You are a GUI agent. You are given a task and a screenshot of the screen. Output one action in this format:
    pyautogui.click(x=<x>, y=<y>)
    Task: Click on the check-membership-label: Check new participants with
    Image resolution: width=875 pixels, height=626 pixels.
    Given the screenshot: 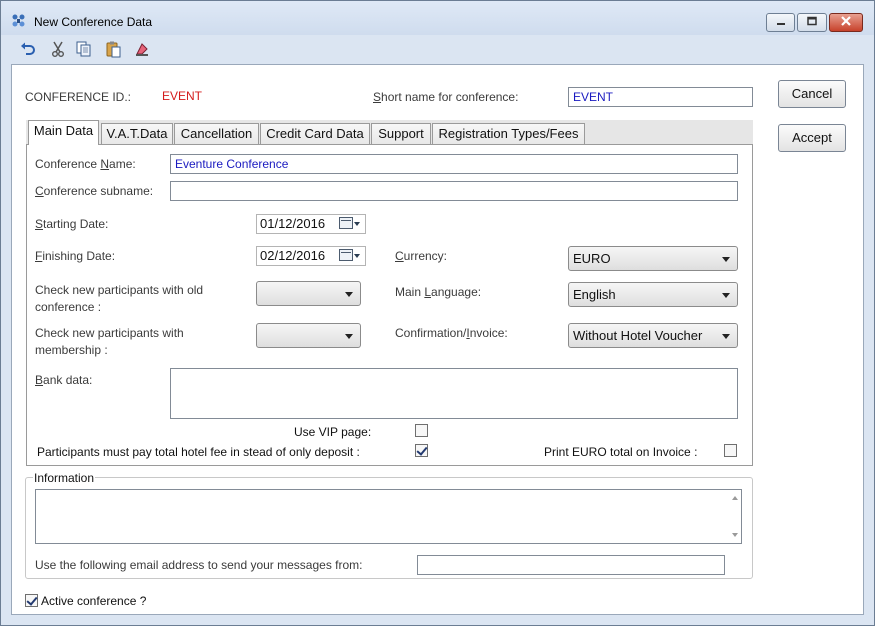 What is the action you would take?
    pyautogui.click(x=109, y=333)
    